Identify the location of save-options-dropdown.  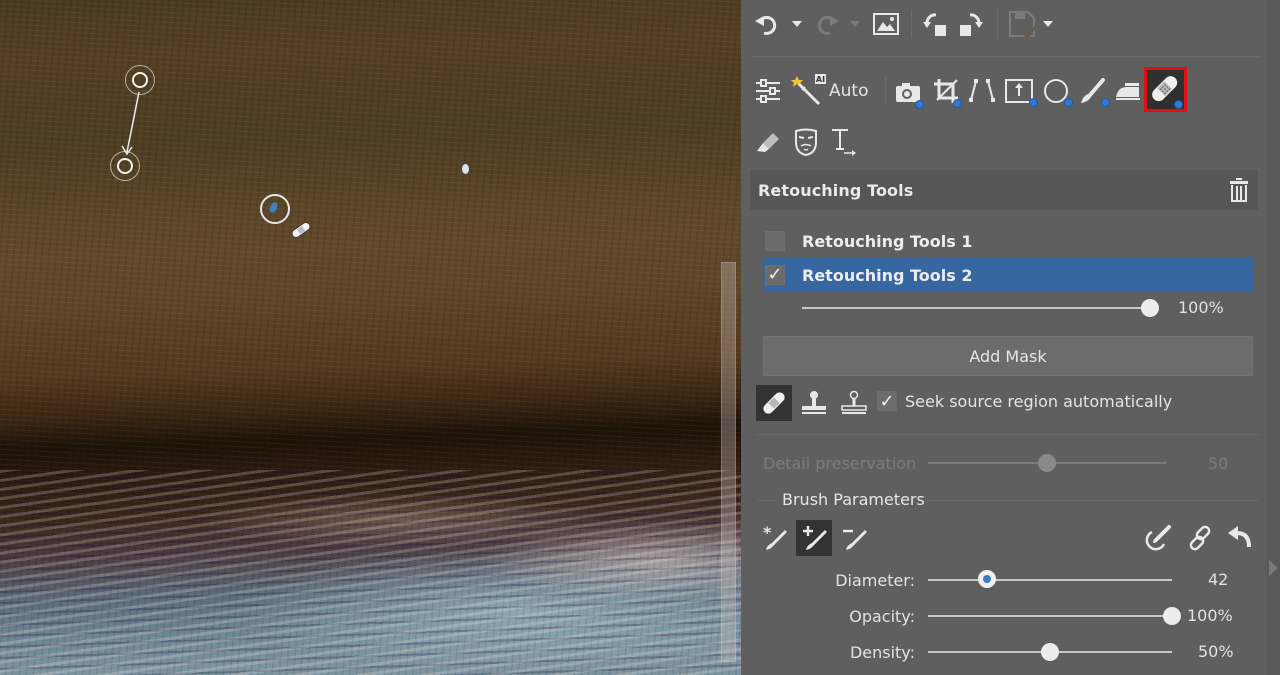
(1048, 24).